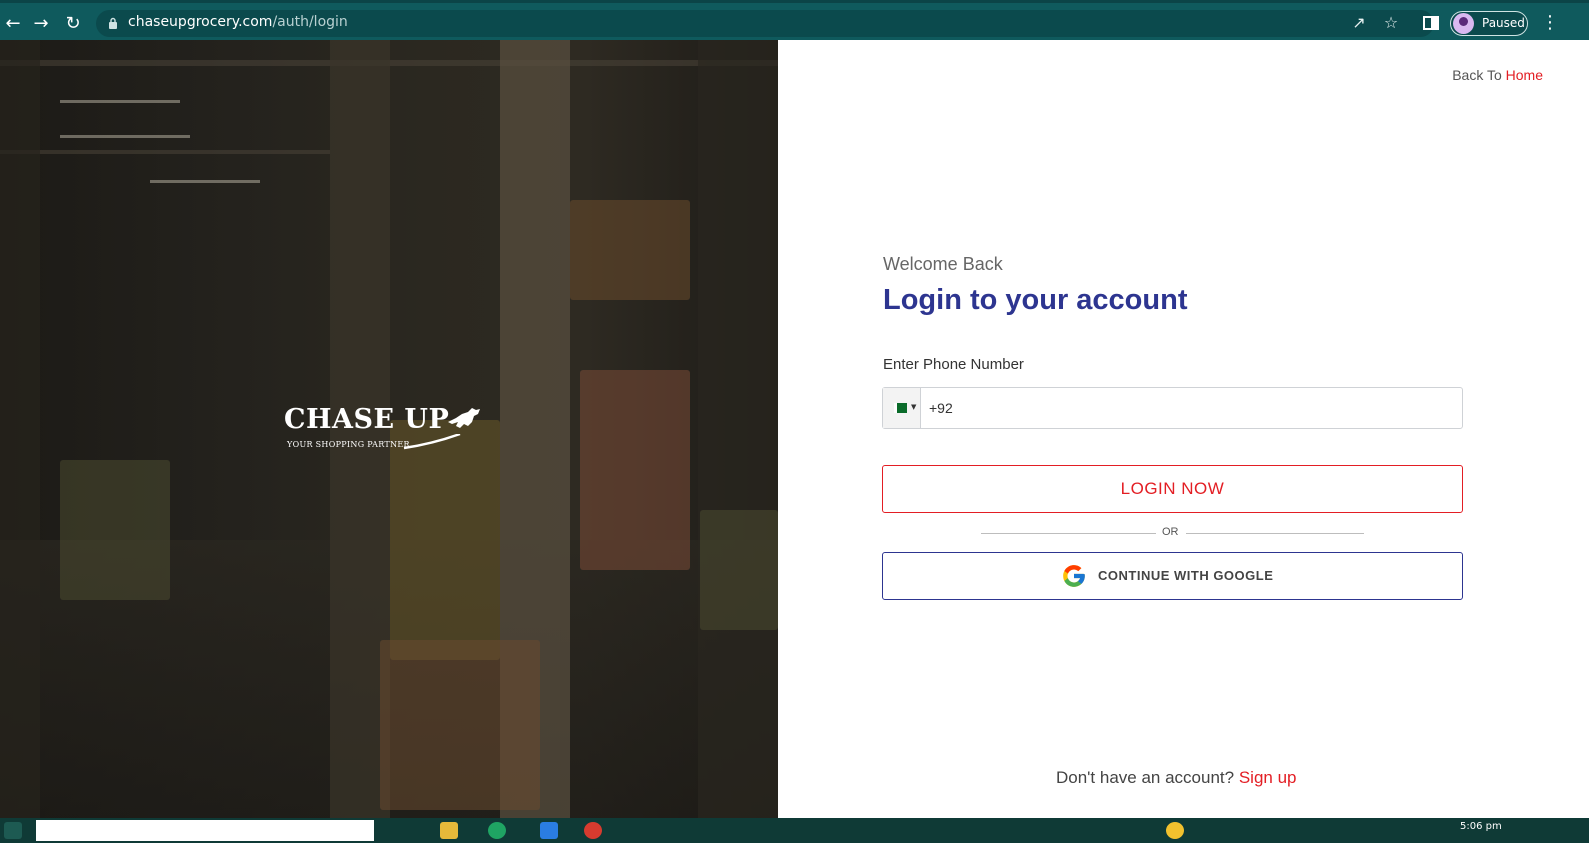 The image size is (1589, 843). Describe the element at coordinates (367, 419) in the screenshot. I see `brand-name: CHASE UP` at that location.